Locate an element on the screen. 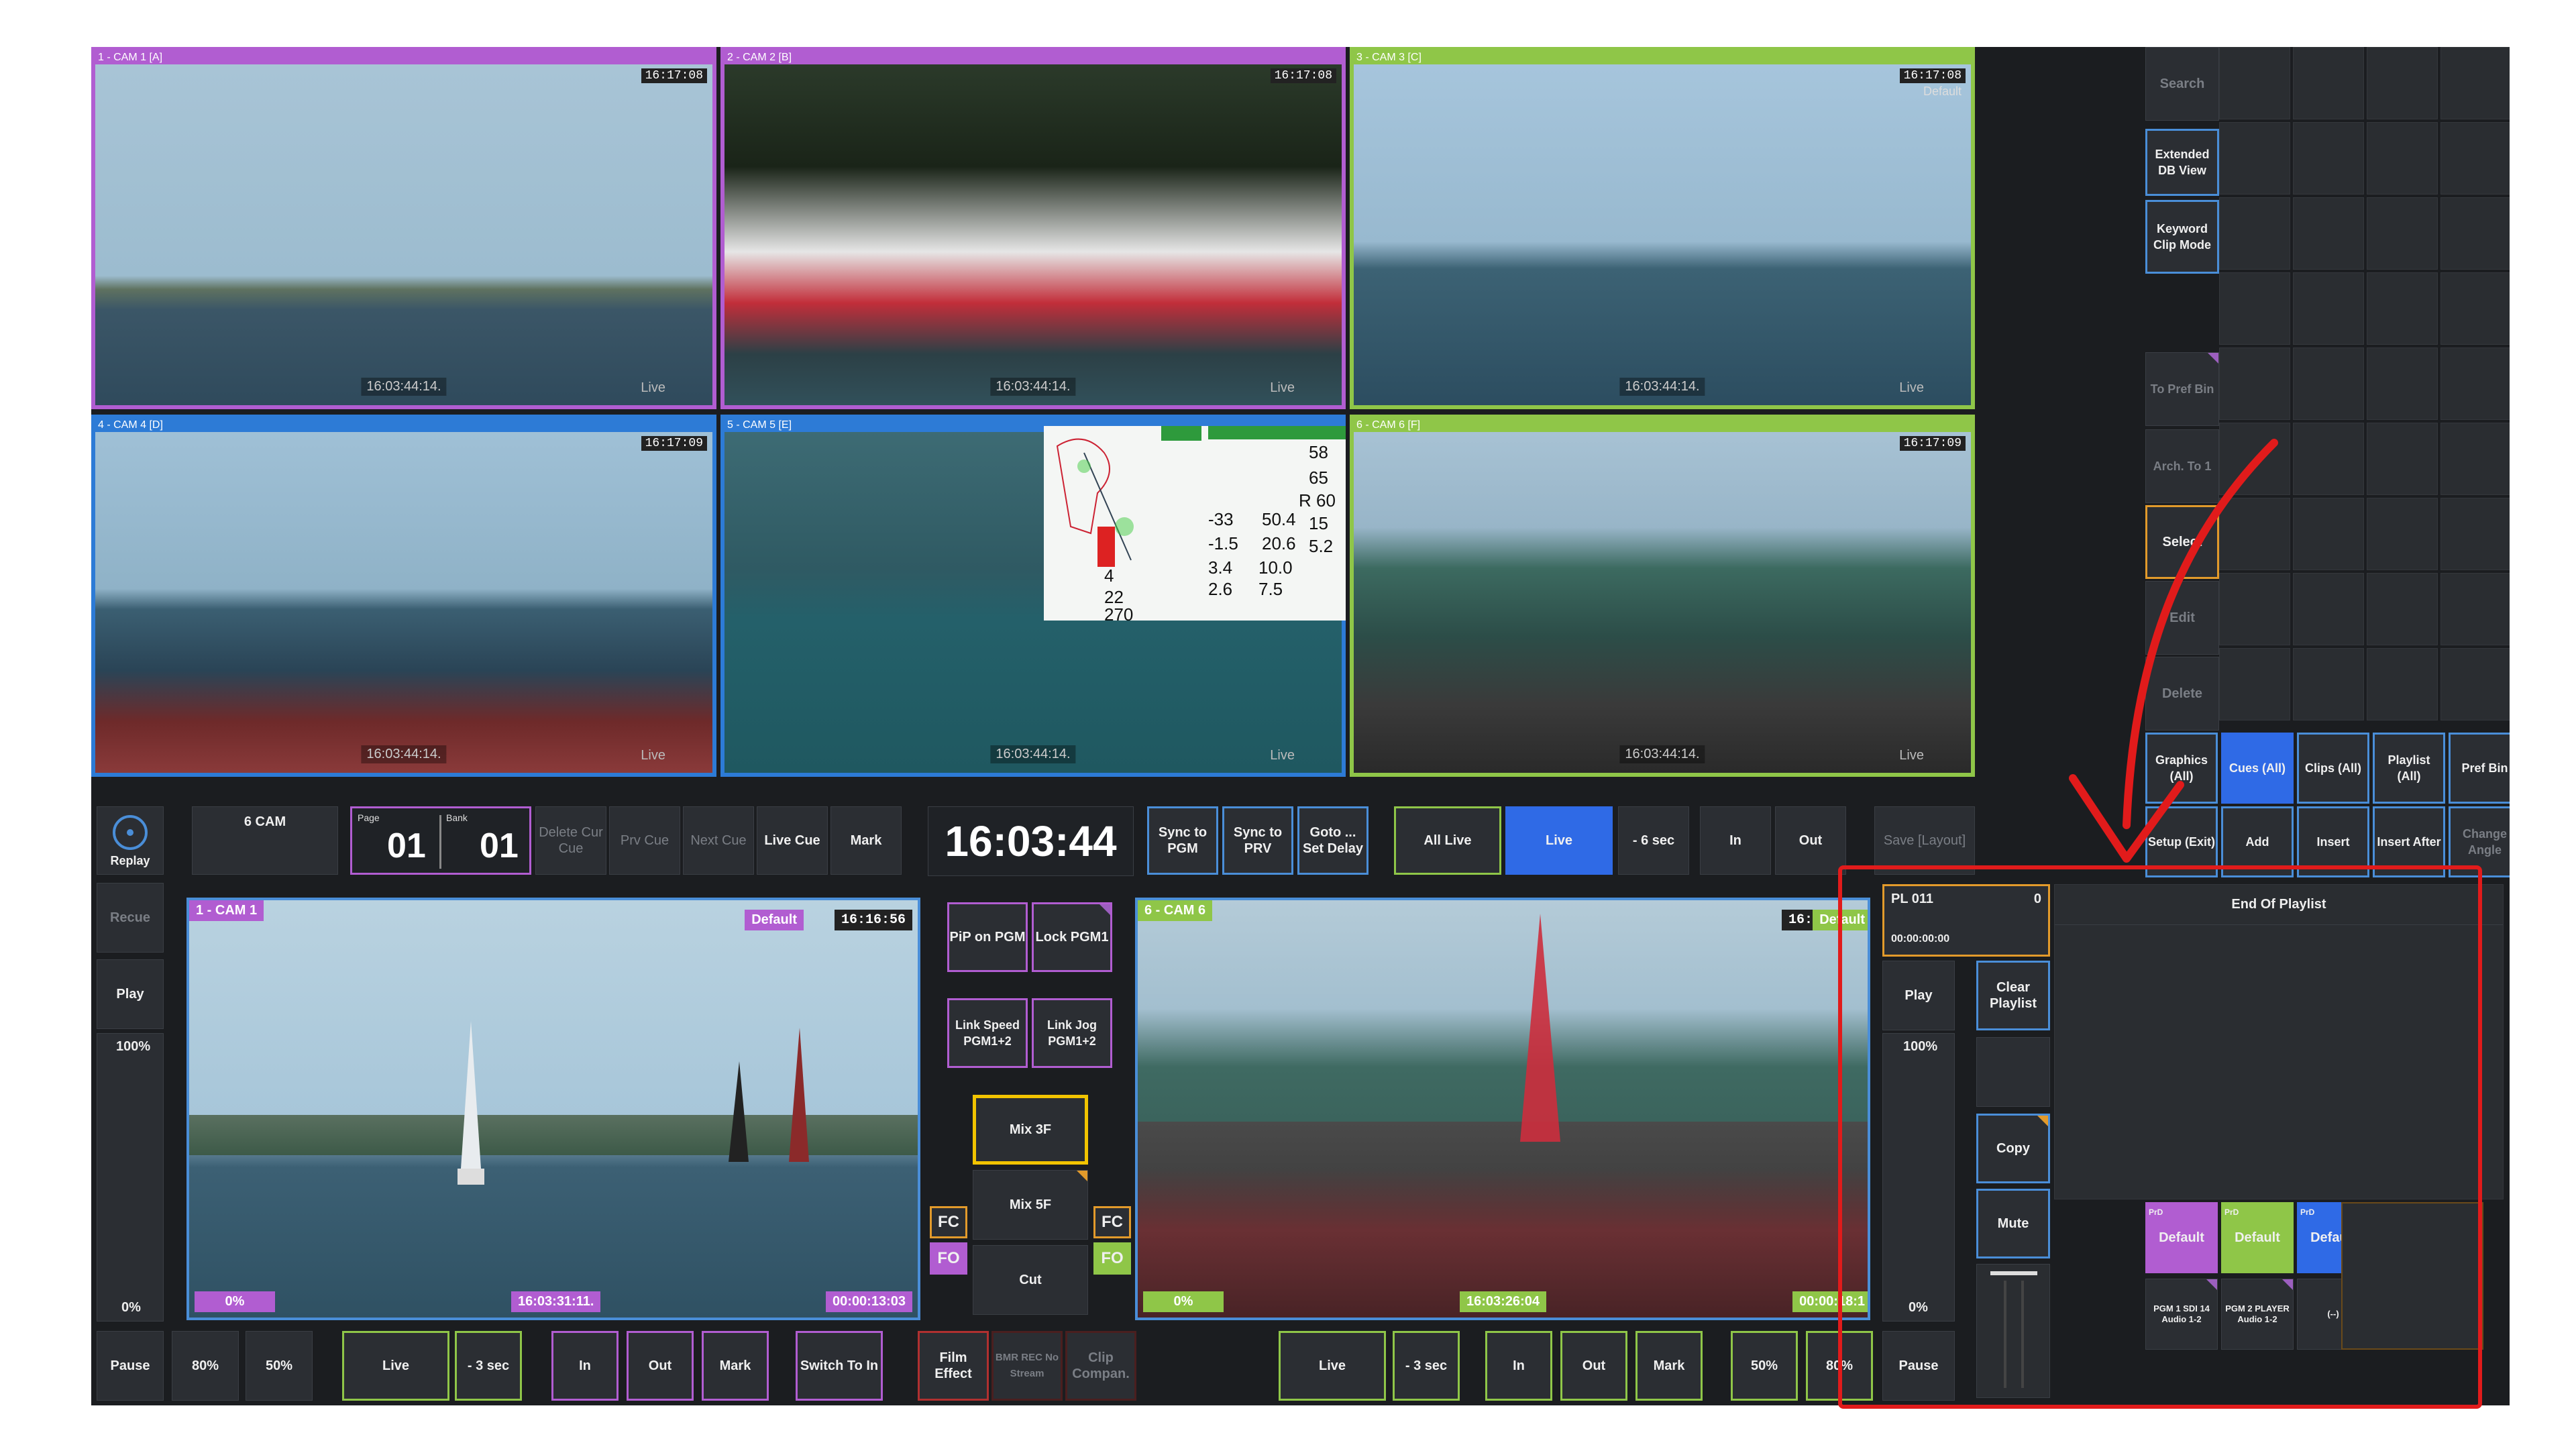  in-button: In is located at coordinates (1735, 840).